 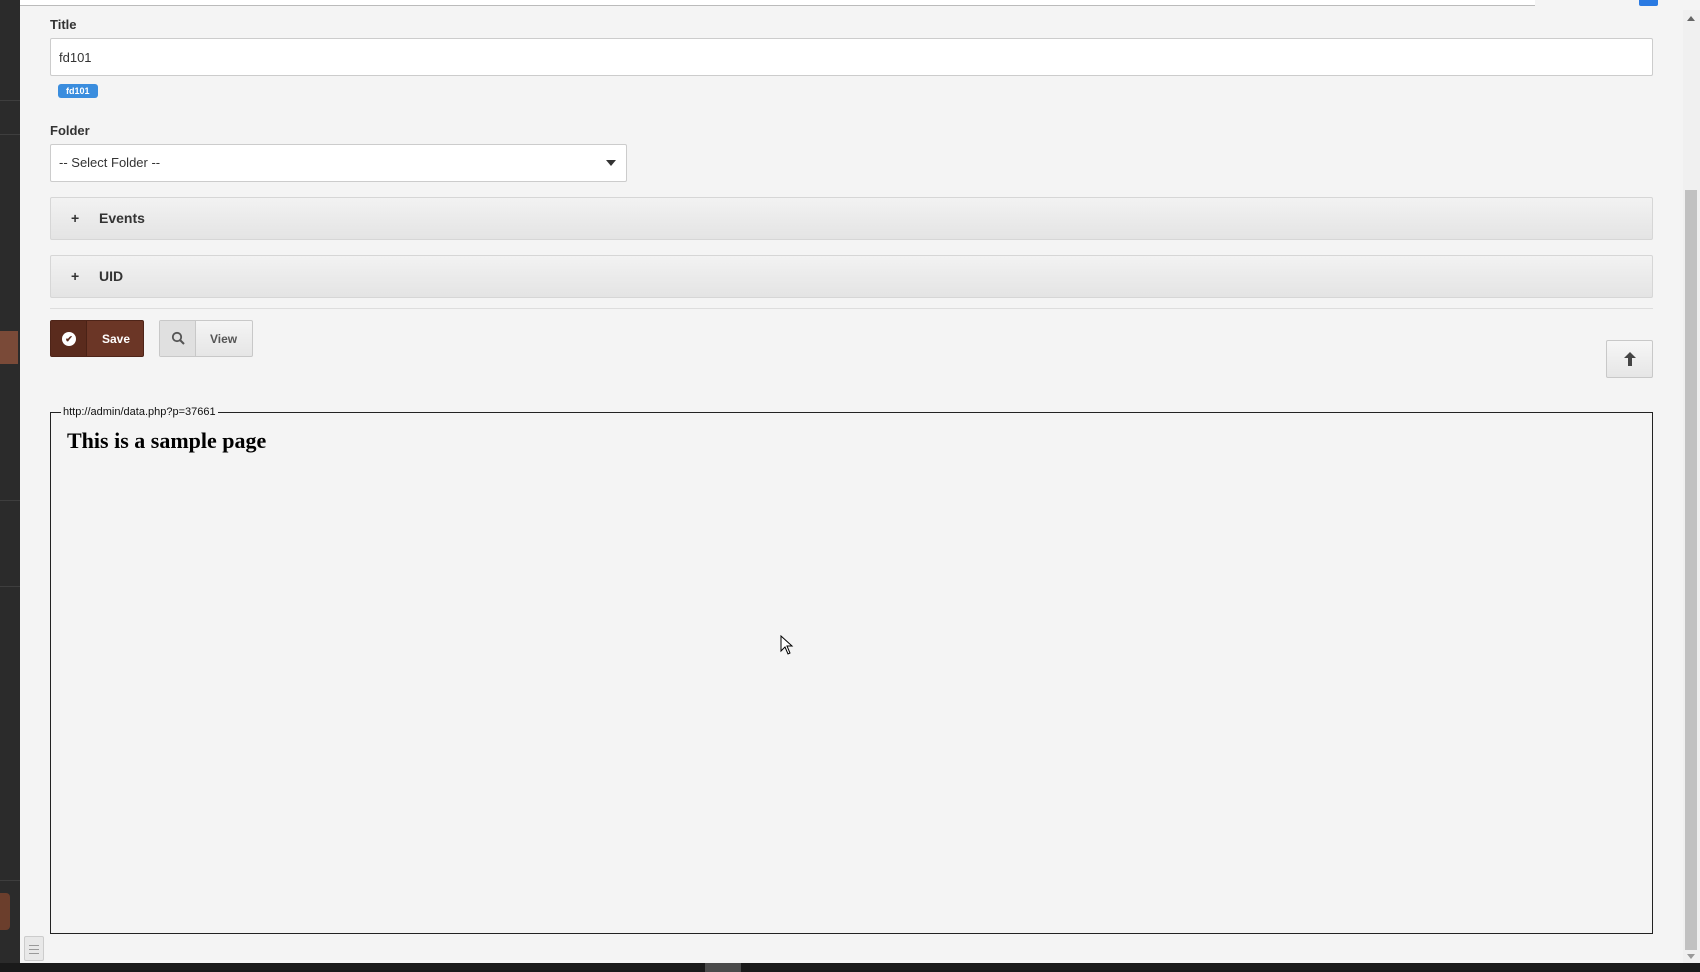 What do you see at coordinates (851, 308) in the screenshot?
I see `divider` at bounding box center [851, 308].